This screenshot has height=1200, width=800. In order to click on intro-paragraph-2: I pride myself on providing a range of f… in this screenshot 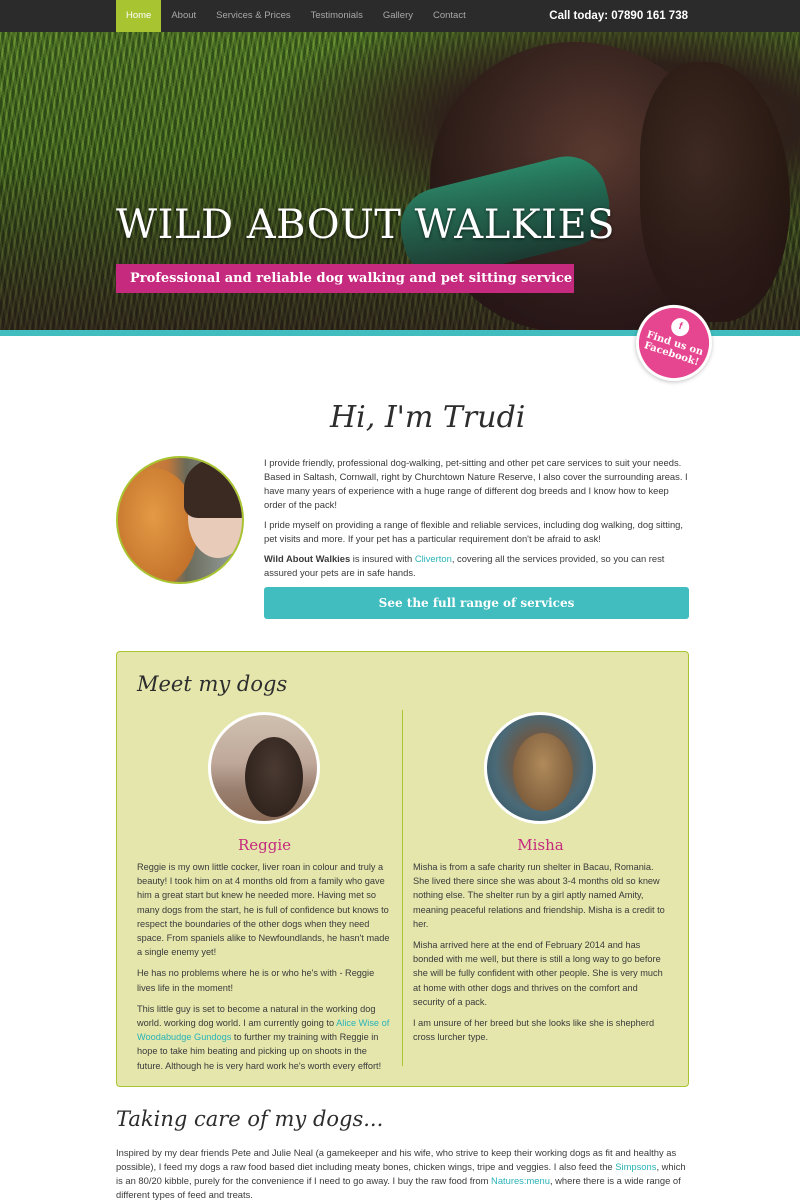, I will do `click(473, 531)`.